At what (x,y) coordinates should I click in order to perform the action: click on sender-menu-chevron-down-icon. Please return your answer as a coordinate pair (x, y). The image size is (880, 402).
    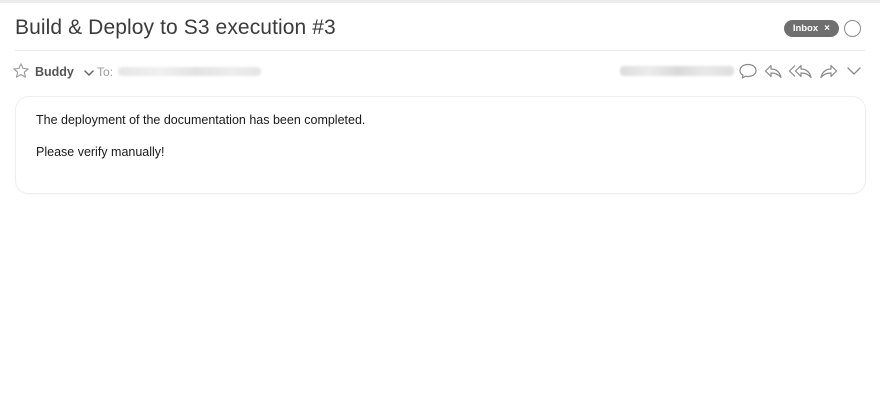
    Looking at the image, I should click on (89, 72).